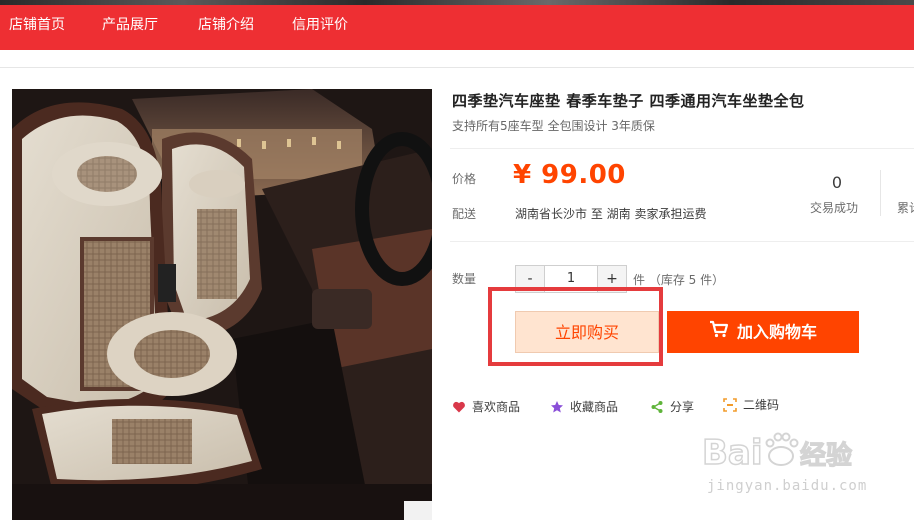  Describe the element at coordinates (37, 25) in the screenshot. I see `nav-shop-home: 店铺首页` at that location.